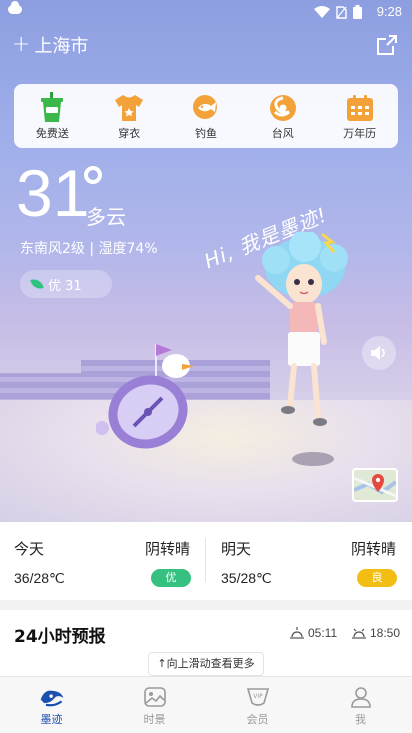  I want to click on typhoon-icon, so click(282, 107).